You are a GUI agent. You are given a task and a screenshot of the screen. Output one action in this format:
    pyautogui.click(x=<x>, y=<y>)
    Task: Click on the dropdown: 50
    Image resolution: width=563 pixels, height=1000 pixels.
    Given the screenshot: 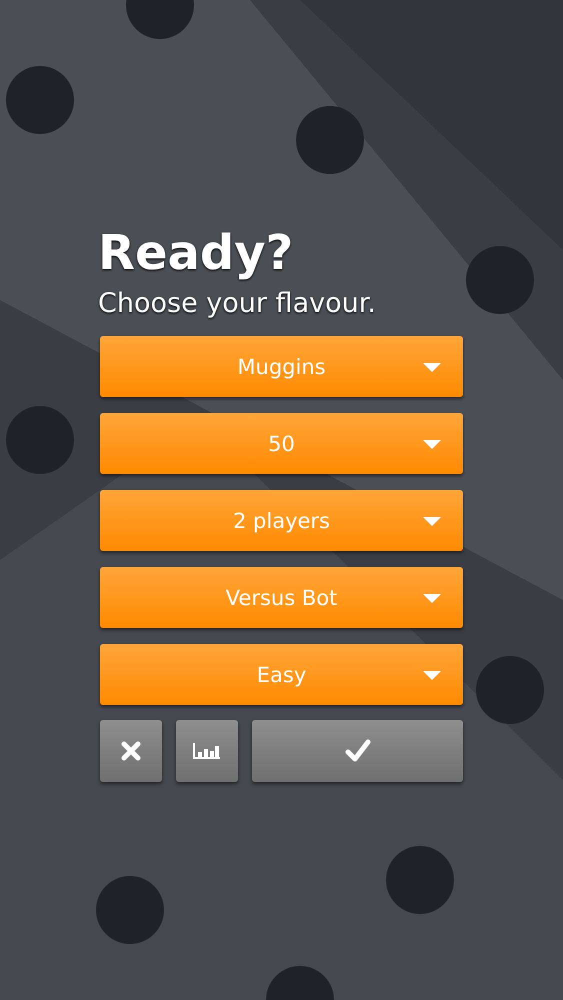 What is the action you would take?
    pyautogui.click(x=281, y=443)
    